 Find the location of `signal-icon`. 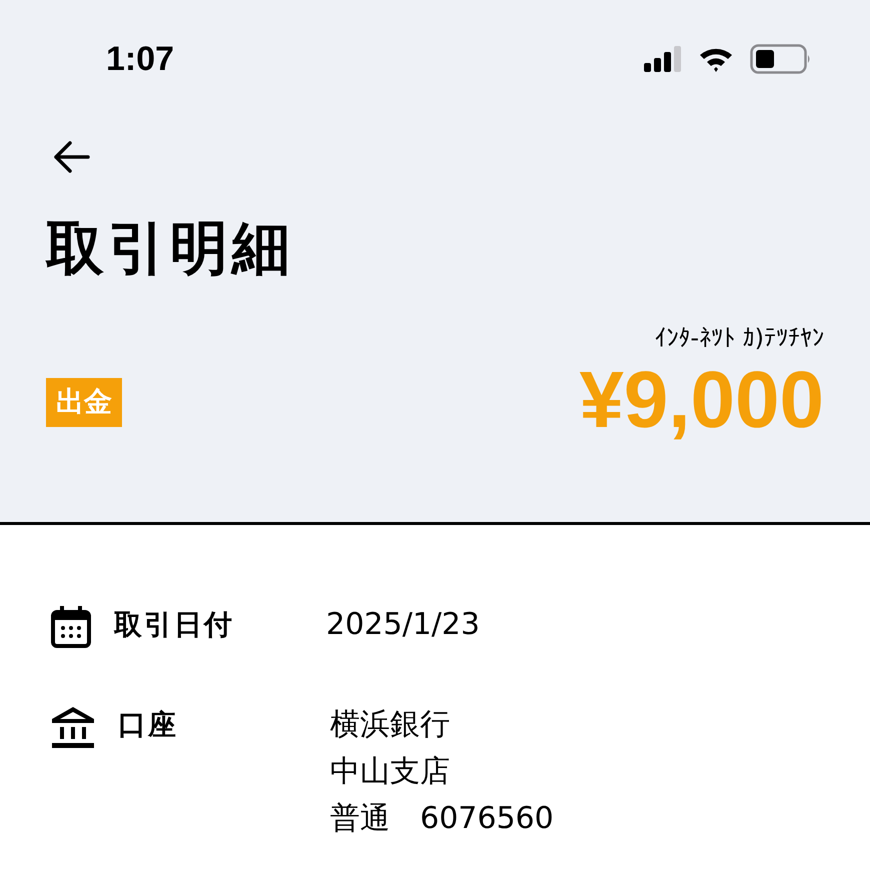

signal-icon is located at coordinates (663, 59).